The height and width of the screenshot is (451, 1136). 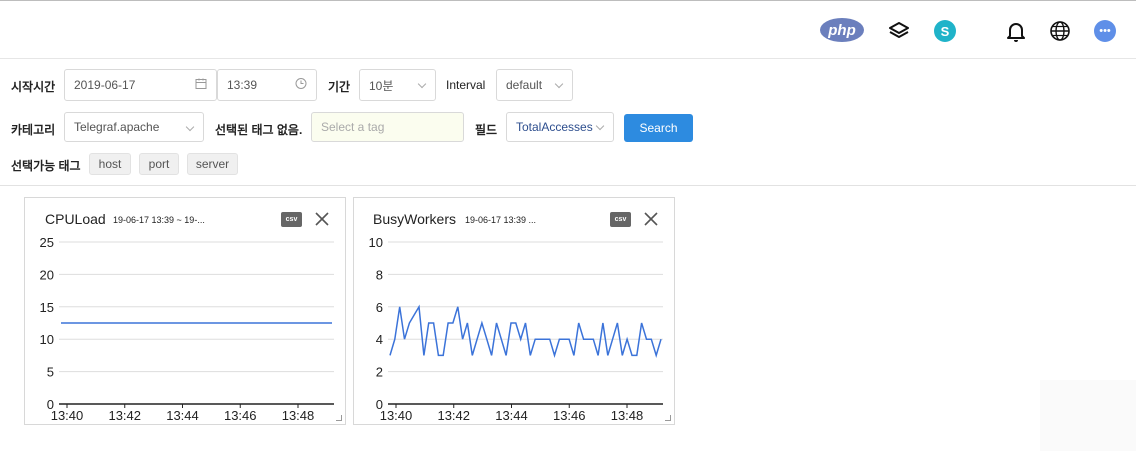 I want to click on series-line, so click(x=525, y=331).